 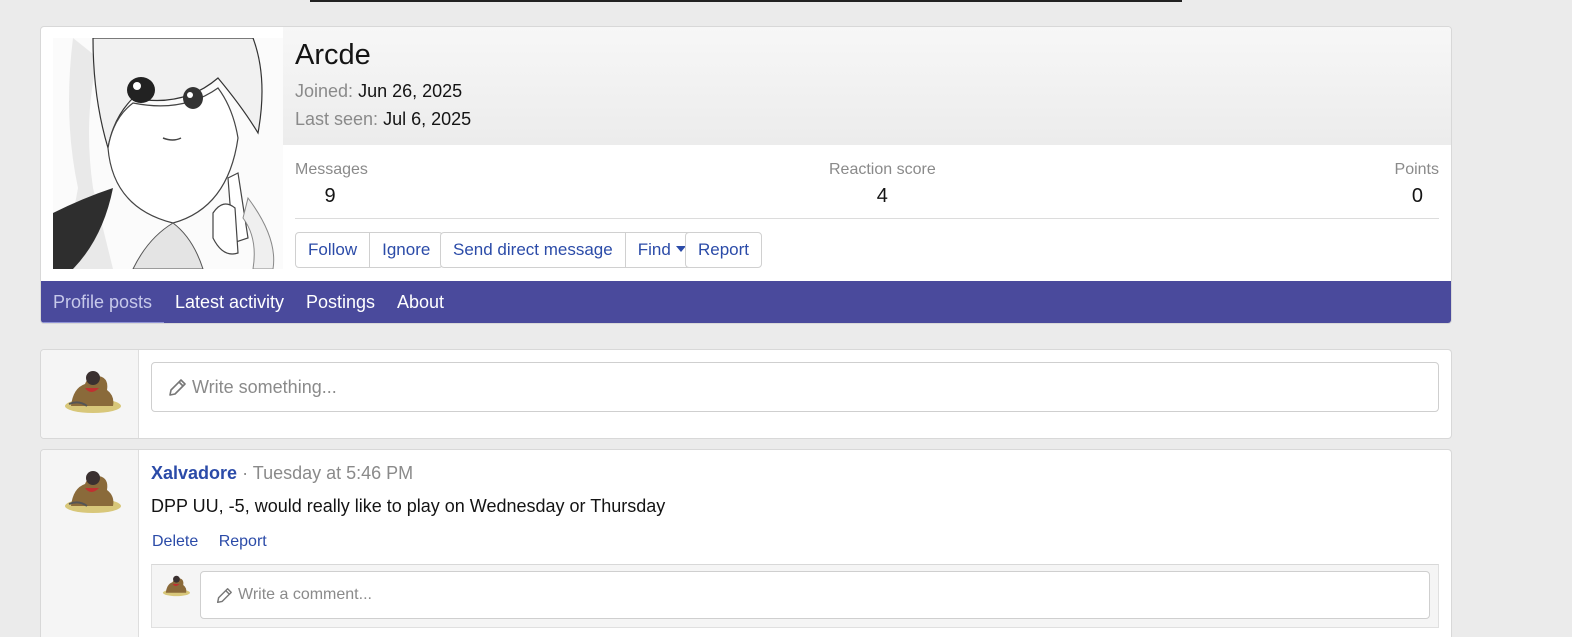 I want to click on tab-about: About, so click(x=420, y=302).